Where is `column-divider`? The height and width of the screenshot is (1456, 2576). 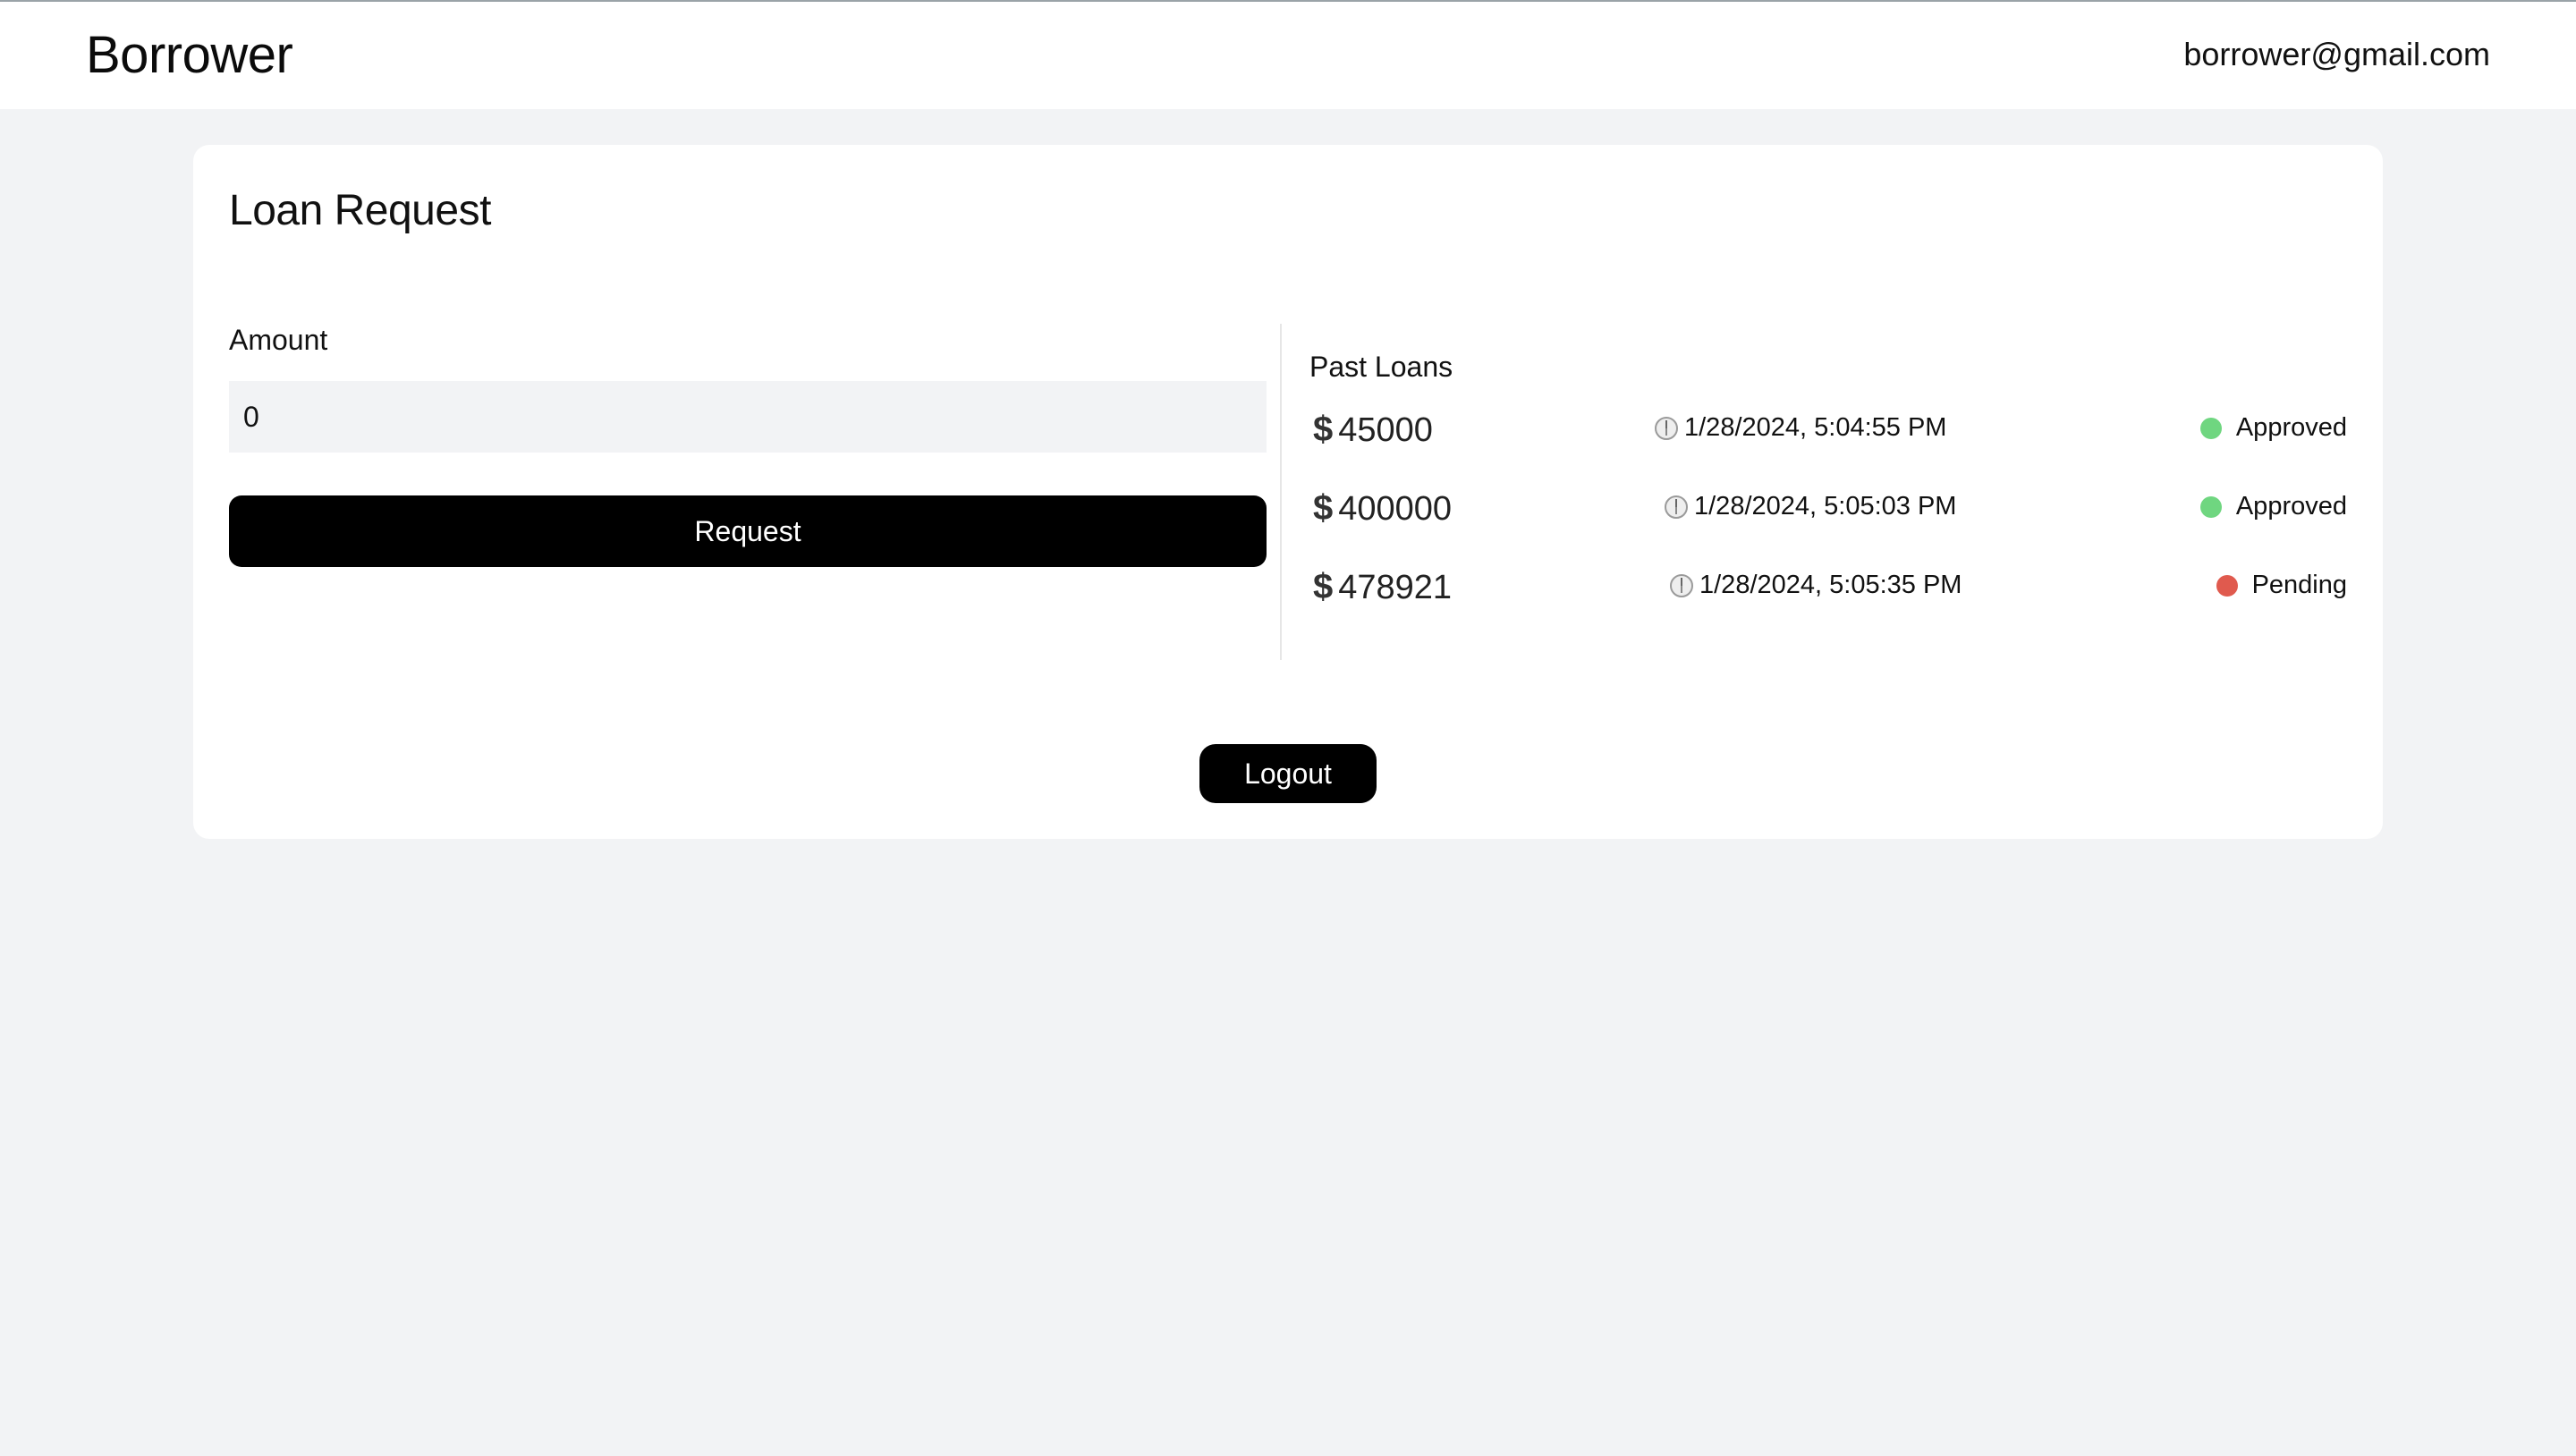 column-divider is located at coordinates (1281, 492).